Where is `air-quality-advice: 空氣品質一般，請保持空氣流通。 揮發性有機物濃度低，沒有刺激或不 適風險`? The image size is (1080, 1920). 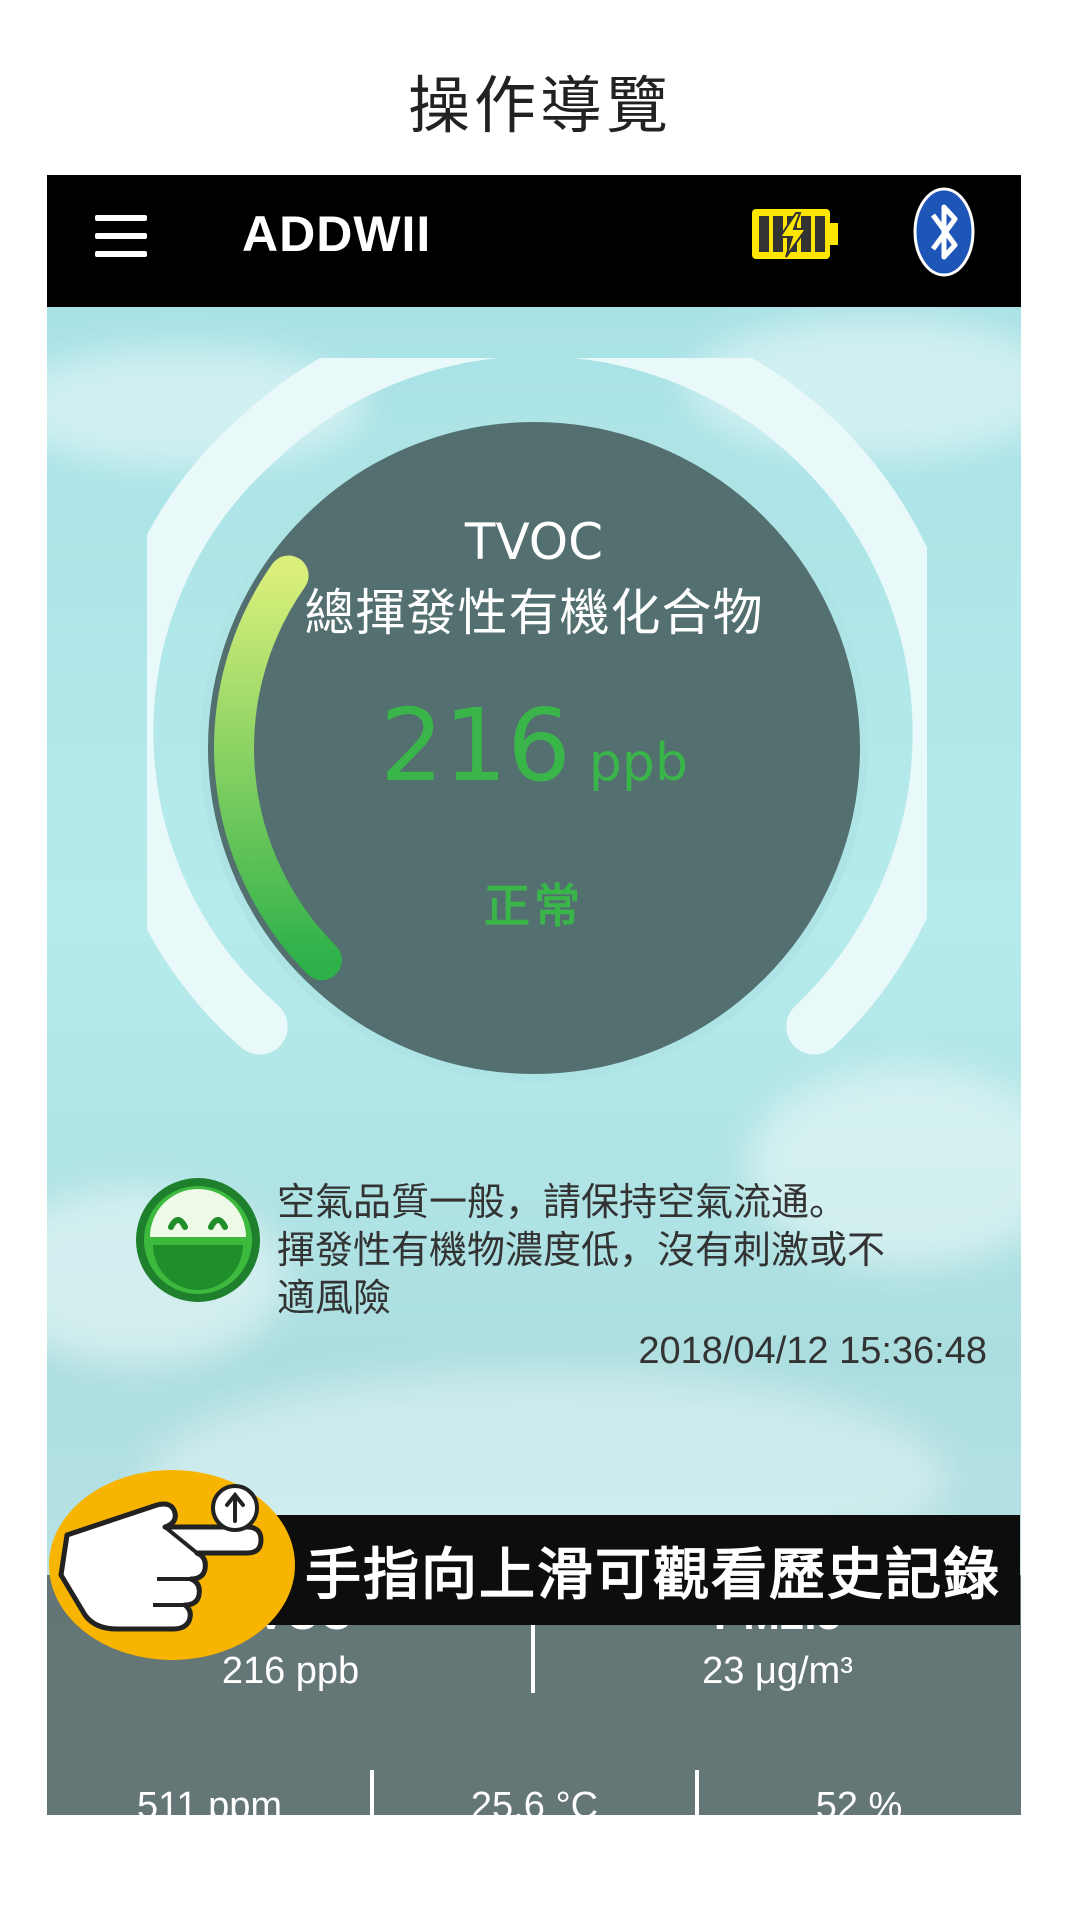 air-quality-advice: 空氣品質一般，請保持空氣流通。 揮發性有機物濃度低，沒有刺激或不 適風險 is located at coordinates (627, 1250).